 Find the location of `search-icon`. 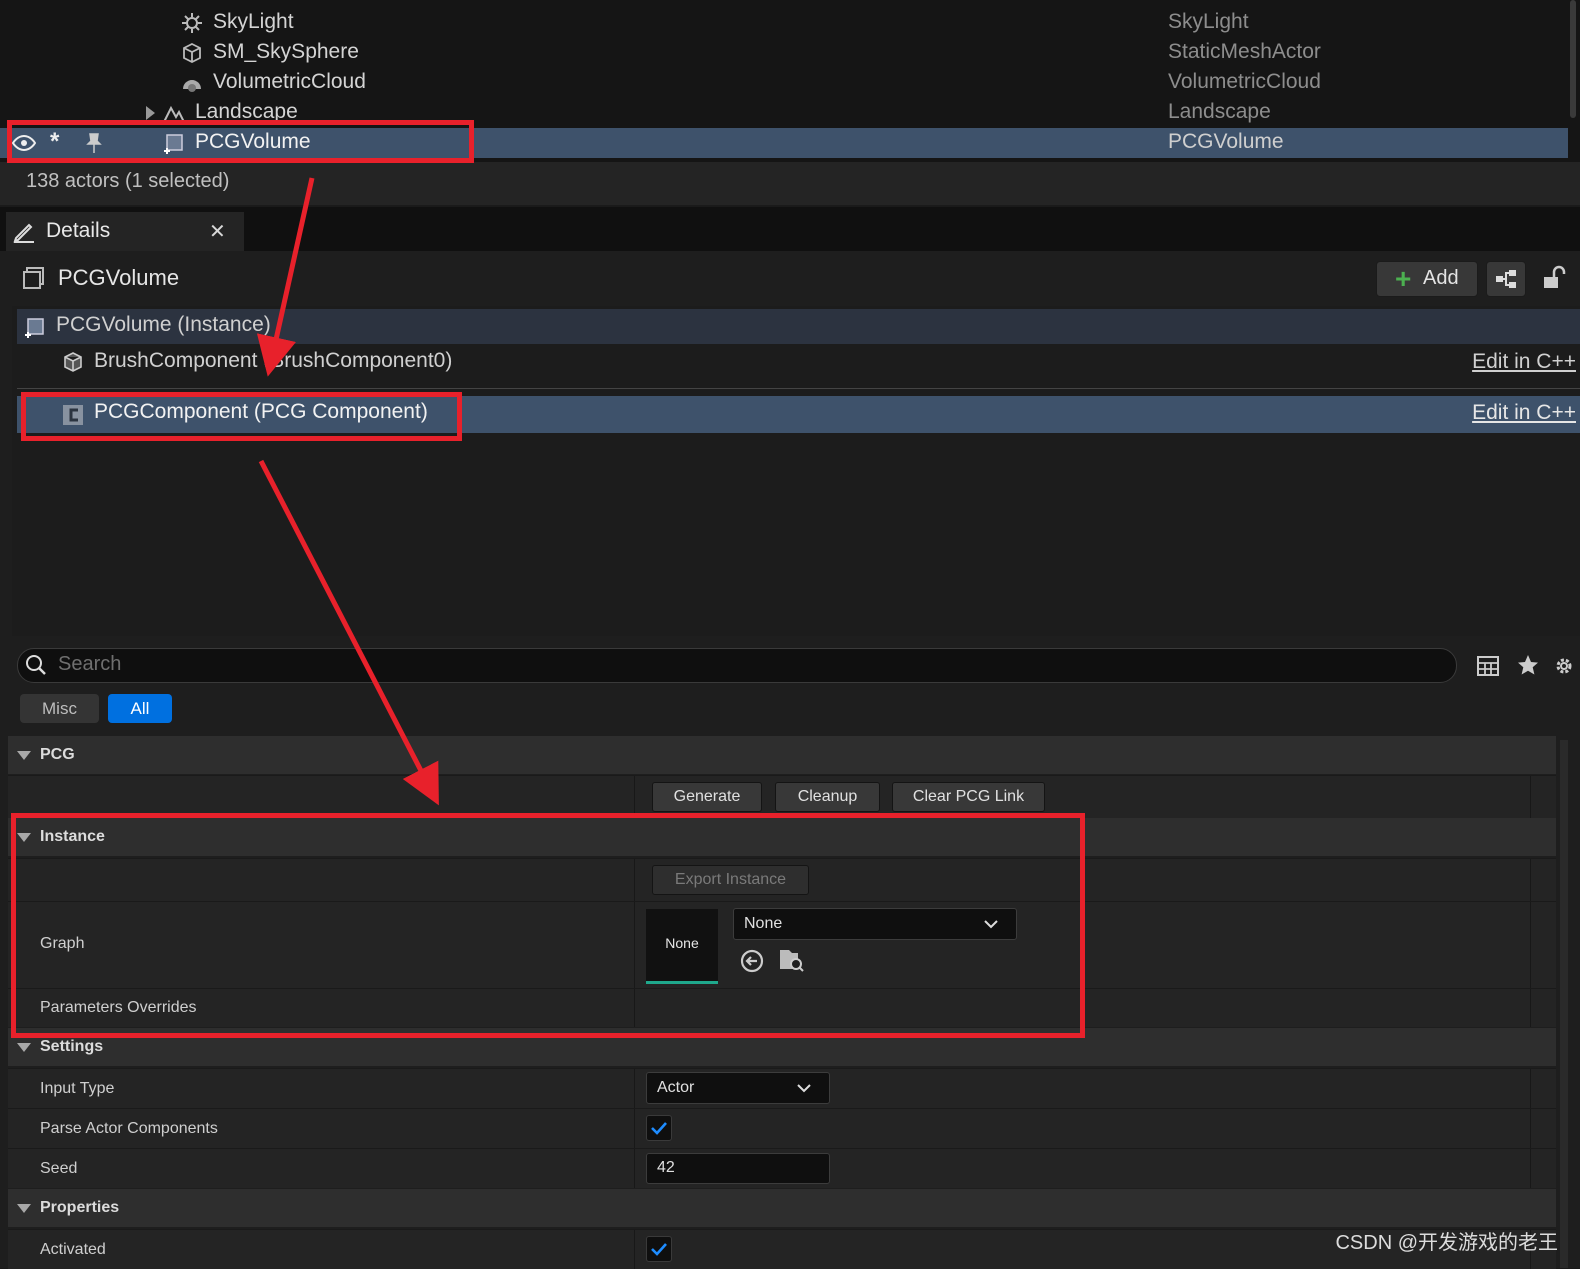

search-icon is located at coordinates (36, 665).